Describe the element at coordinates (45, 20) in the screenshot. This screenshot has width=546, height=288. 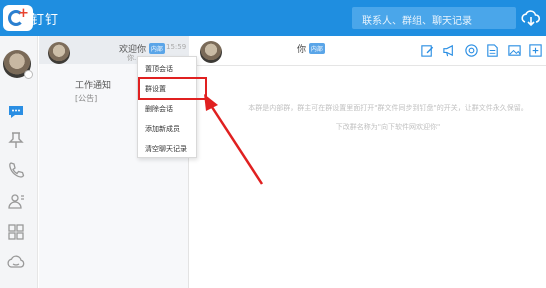
I see `app-name: 钉钉` at that location.